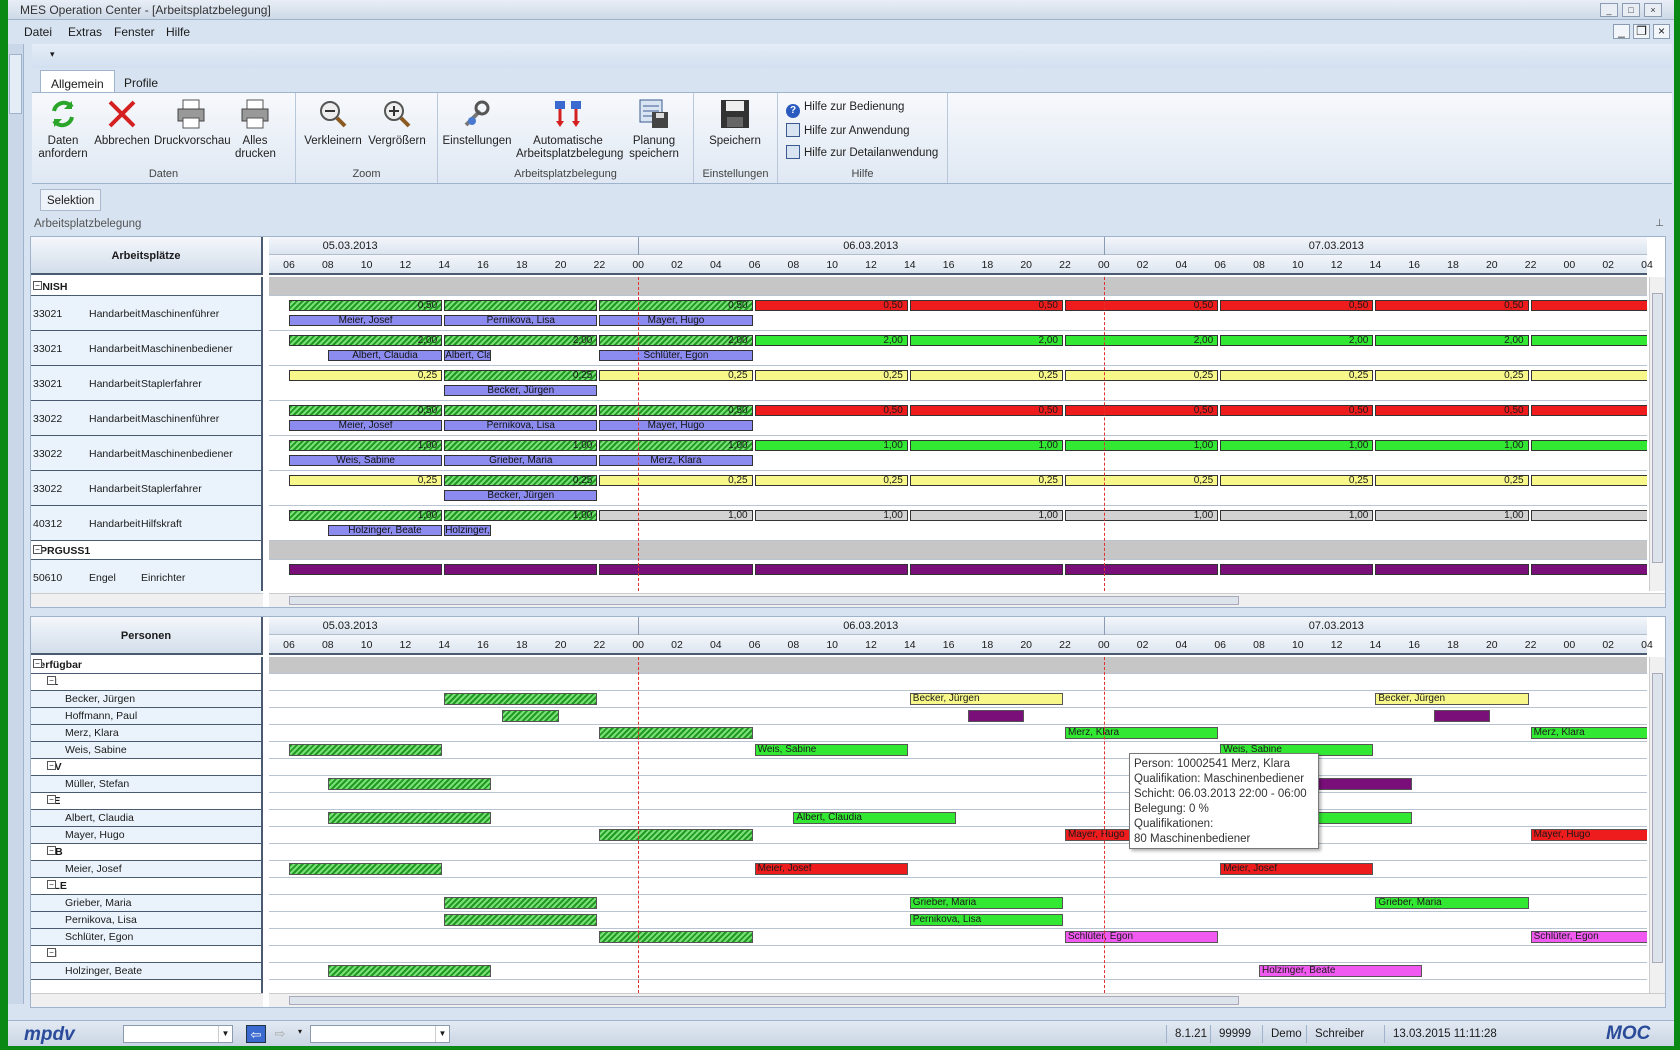 Image resolution: width=1680 pixels, height=1050 pixels. Describe the element at coordinates (146, 852) in the screenshot. I see `person-group: −GB` at that location.